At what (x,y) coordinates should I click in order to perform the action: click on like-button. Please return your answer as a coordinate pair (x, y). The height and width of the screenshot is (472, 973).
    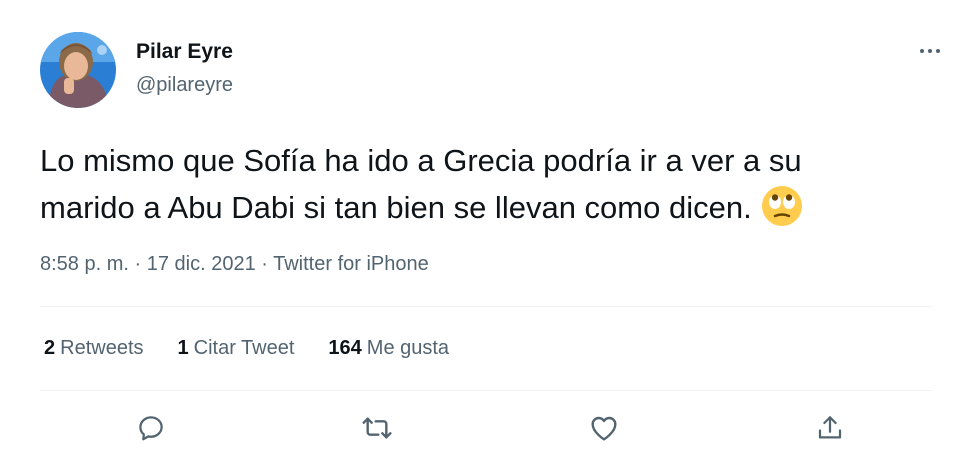
    Looking at the image, I should click on (604, 428).